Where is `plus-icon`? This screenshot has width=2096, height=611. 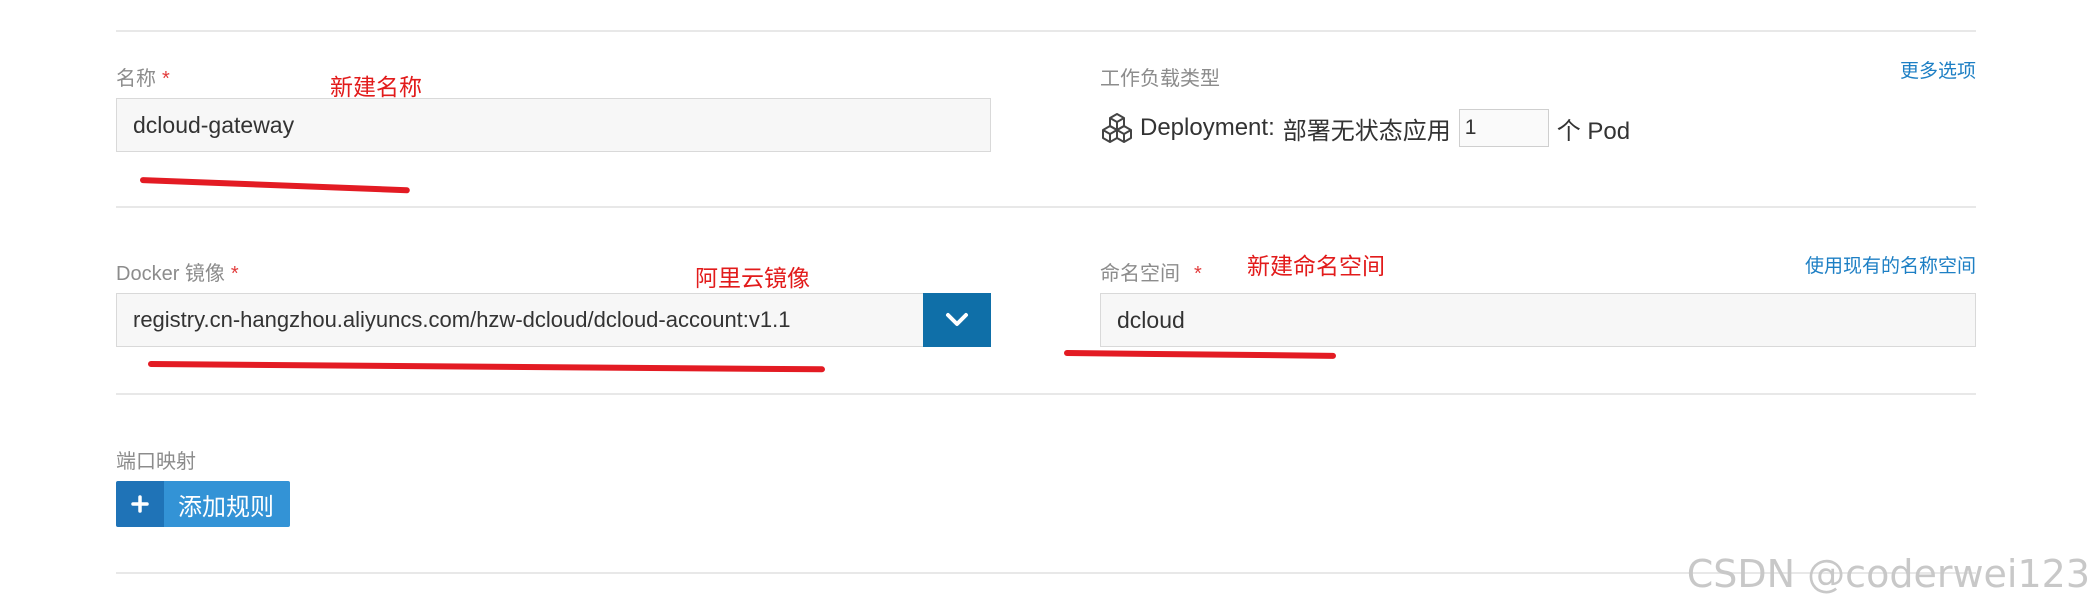 plus-icon is located at coordinates (140, 504).